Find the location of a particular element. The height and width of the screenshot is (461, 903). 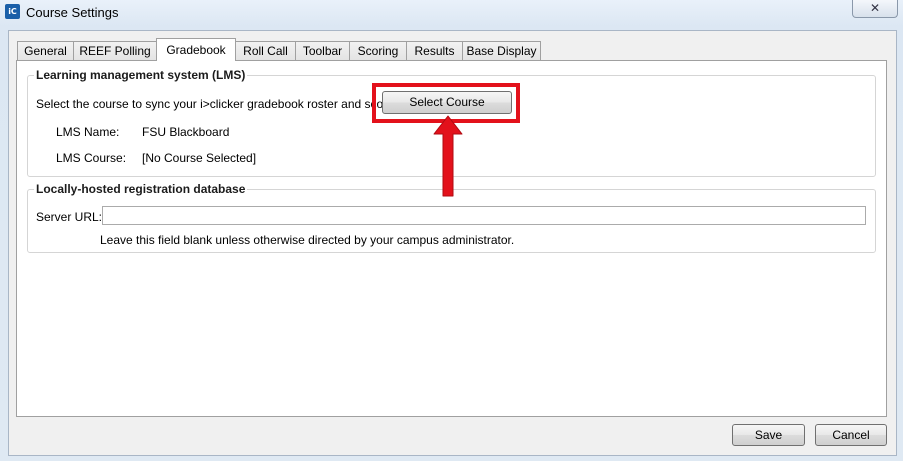

tab-roll-call: Roll Call is located at coordinates (265, 51).